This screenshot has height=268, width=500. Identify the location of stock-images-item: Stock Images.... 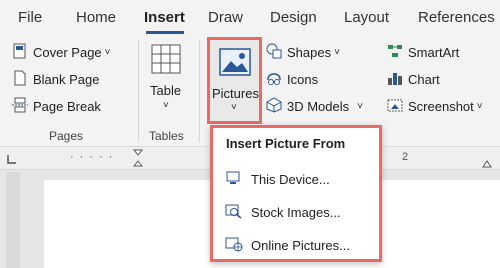
(283, 212).